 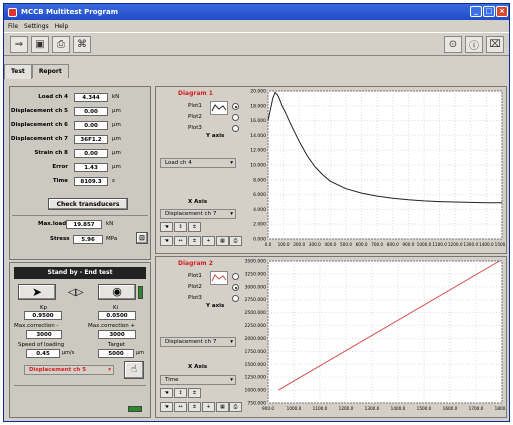 I want to click on play-button: ➤, so click(x=37, y=292).